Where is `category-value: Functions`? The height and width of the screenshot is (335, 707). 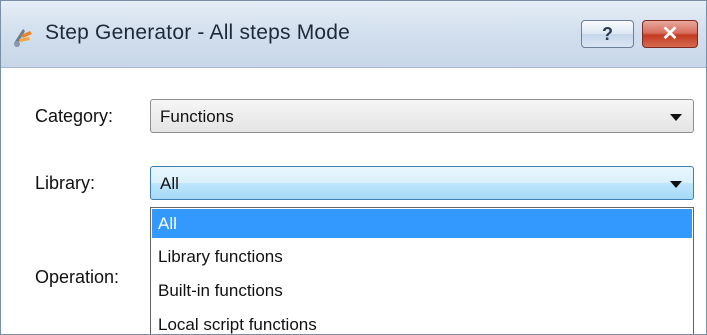 category-value: Functions is located at coordinates (197, 116).